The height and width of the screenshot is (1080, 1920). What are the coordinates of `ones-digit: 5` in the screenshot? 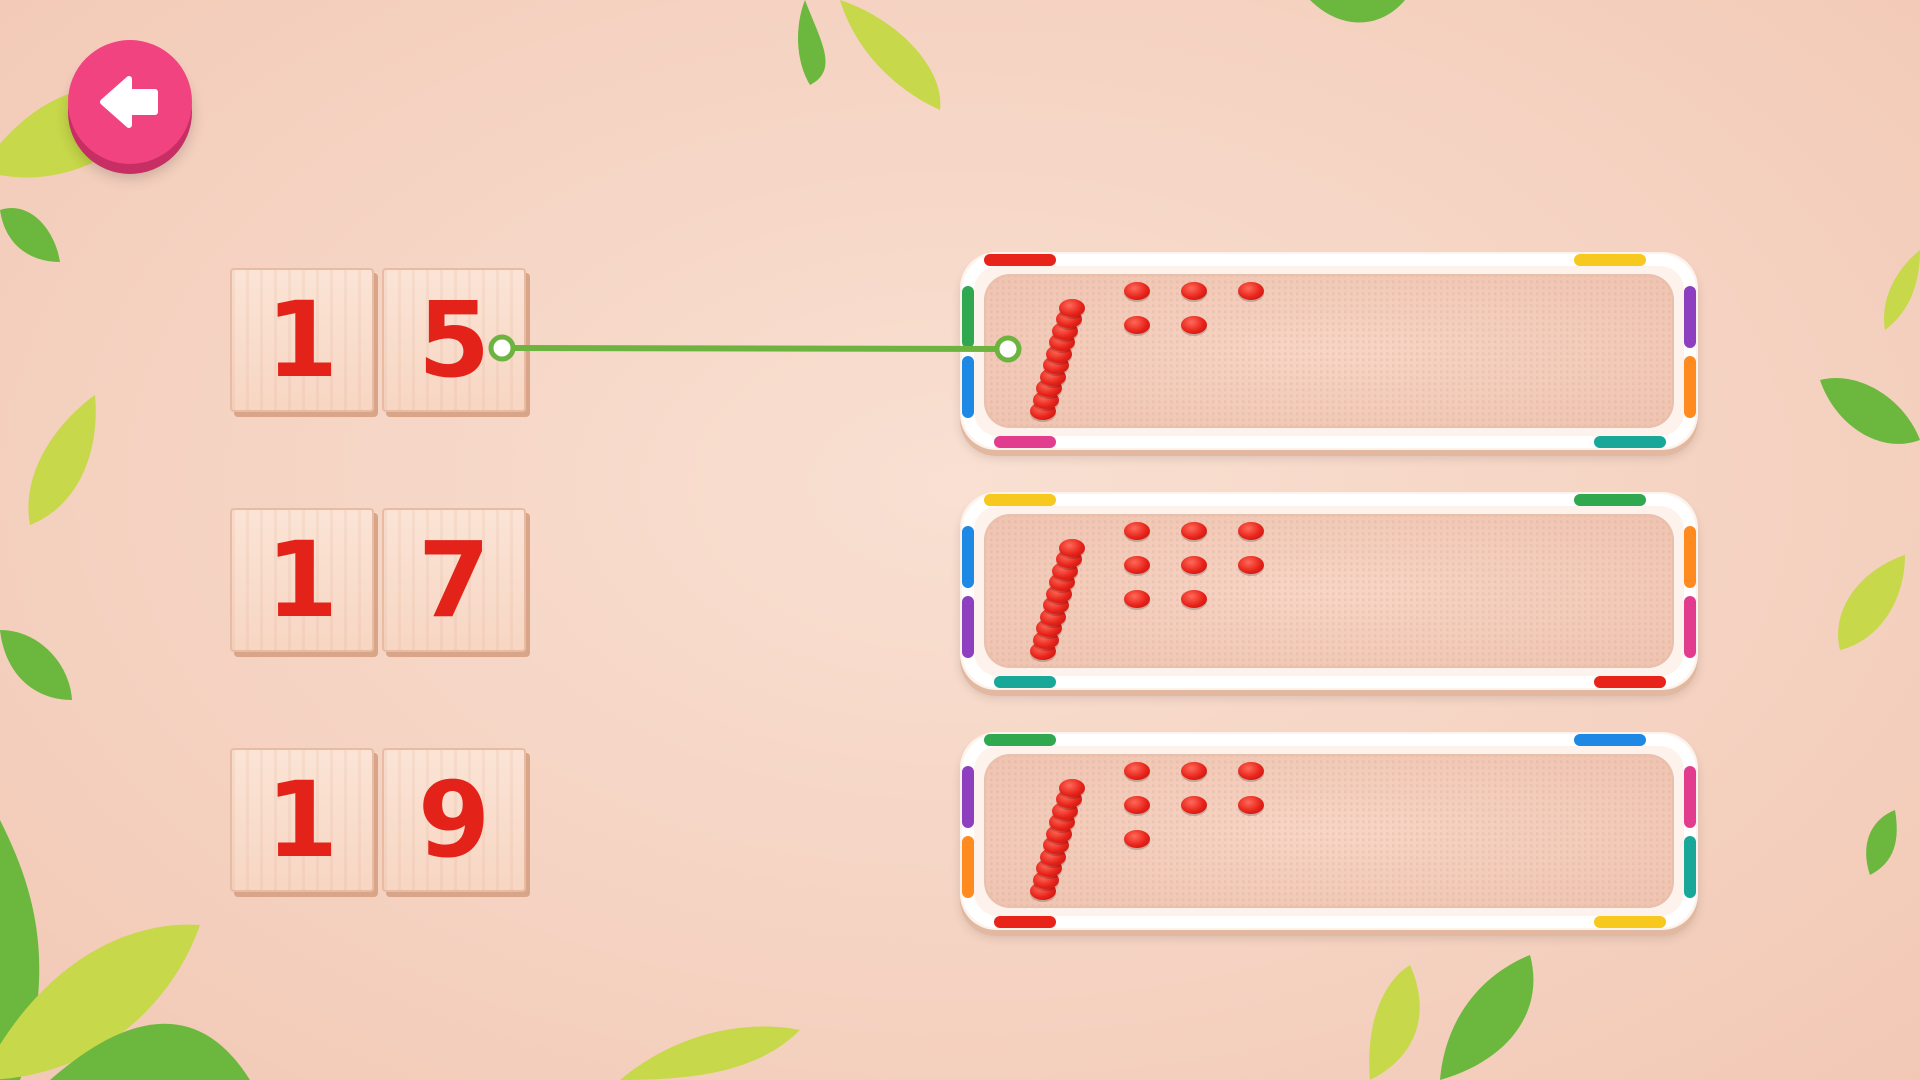 It's located at (454, 340).